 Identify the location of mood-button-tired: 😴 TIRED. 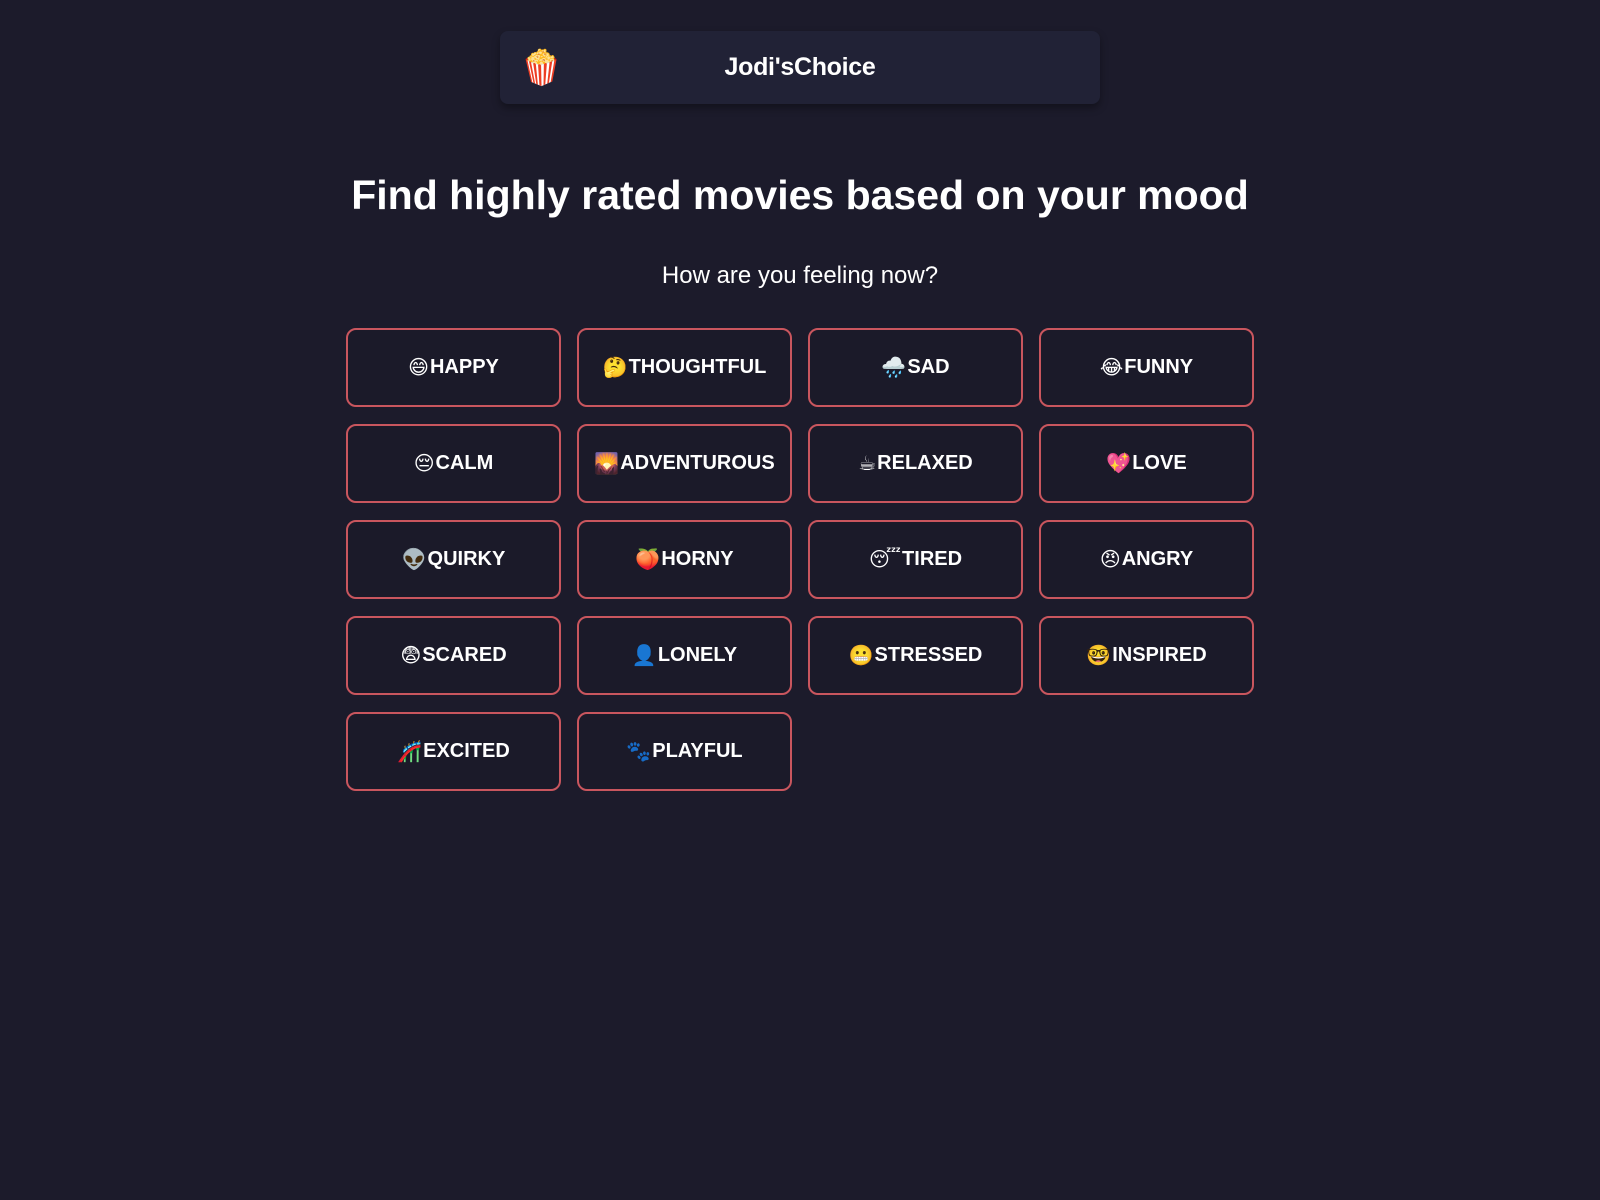
(915, 559).